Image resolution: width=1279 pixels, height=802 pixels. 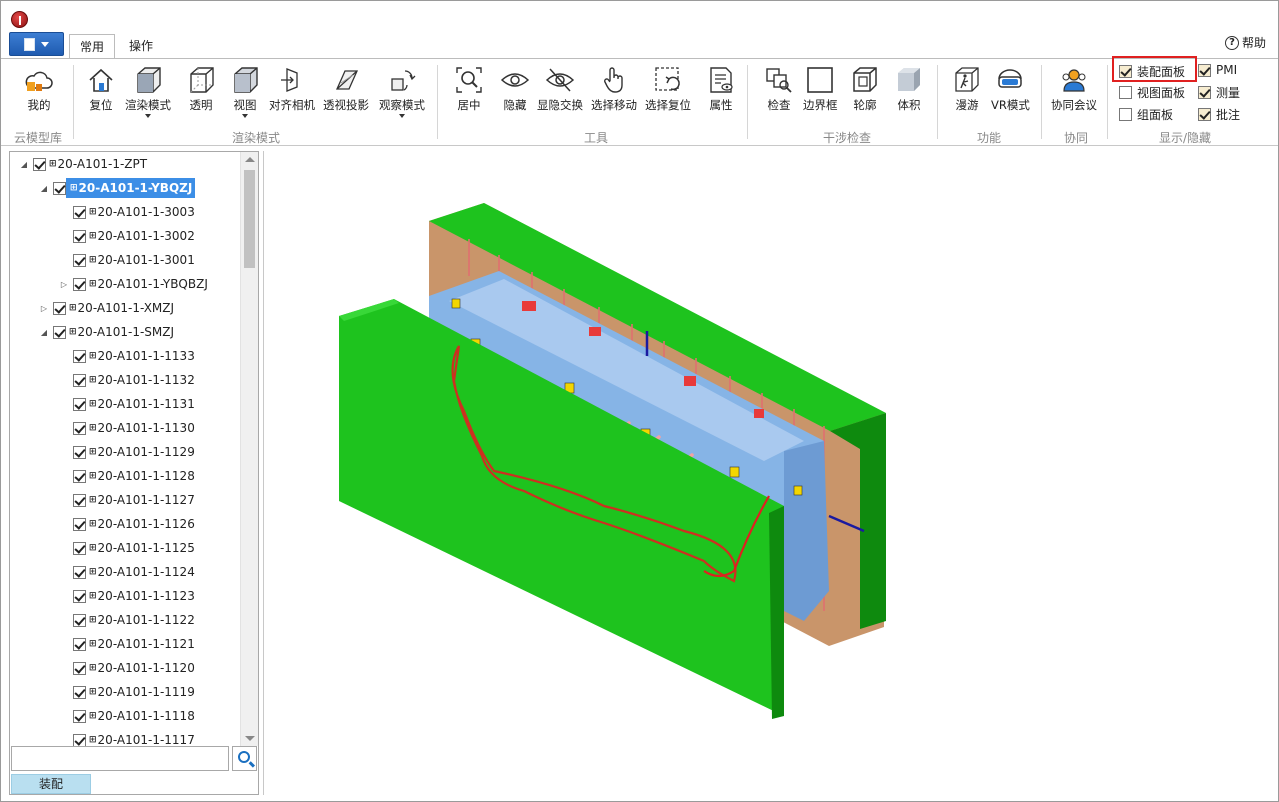 What do you see at coordinates (140, 716) in the screenshot?
I see `tree-node-content: ⊞ 20-A101-1-1118` at bounding box center [140, 716].